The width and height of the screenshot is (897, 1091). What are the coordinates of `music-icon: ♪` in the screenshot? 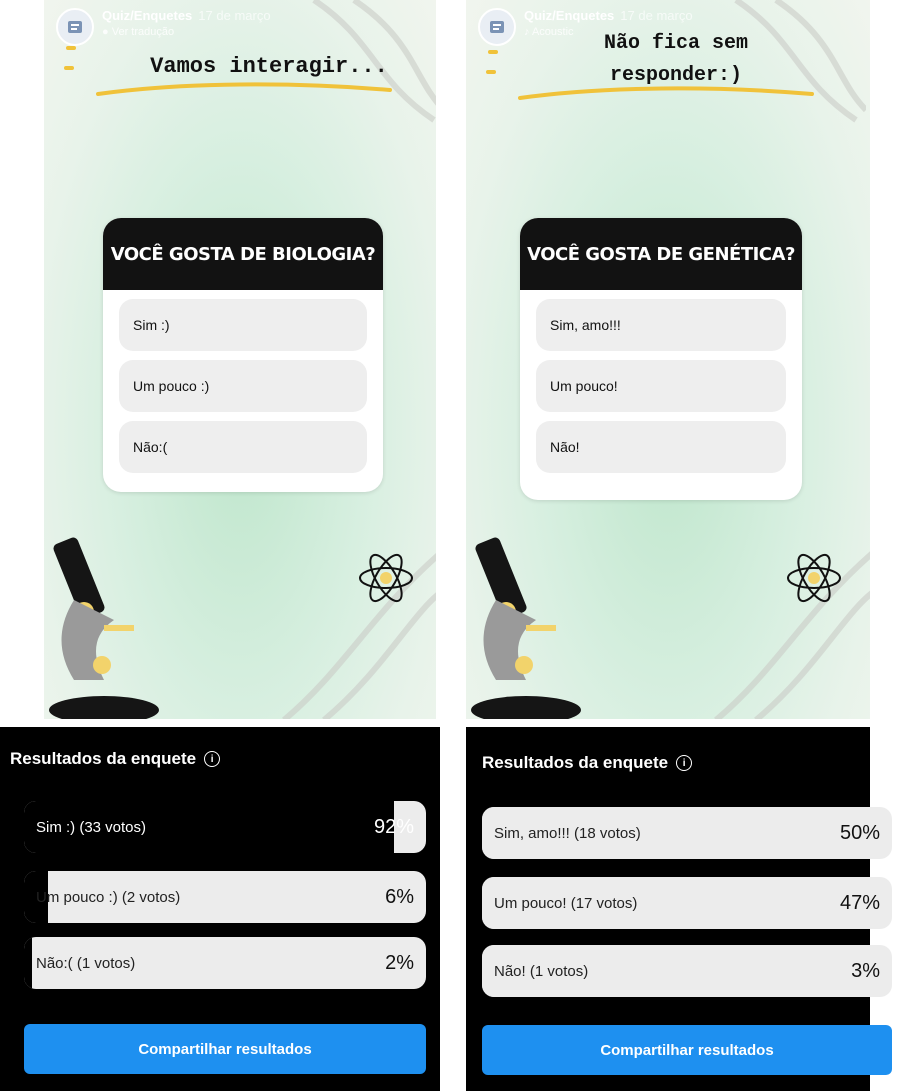 It's located at (527, 32).